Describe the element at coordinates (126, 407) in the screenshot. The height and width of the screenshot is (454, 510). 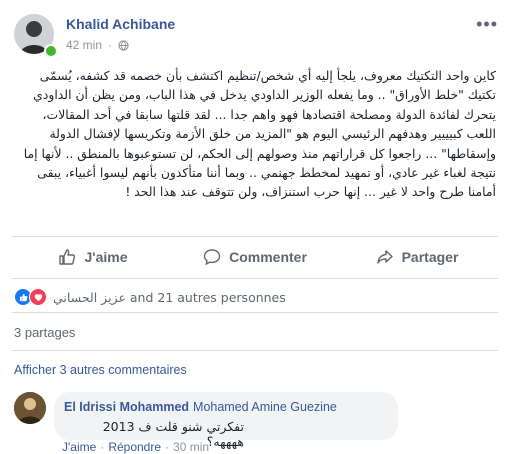
I see `commenter-name: El Idrissi Mohammed` at that location.